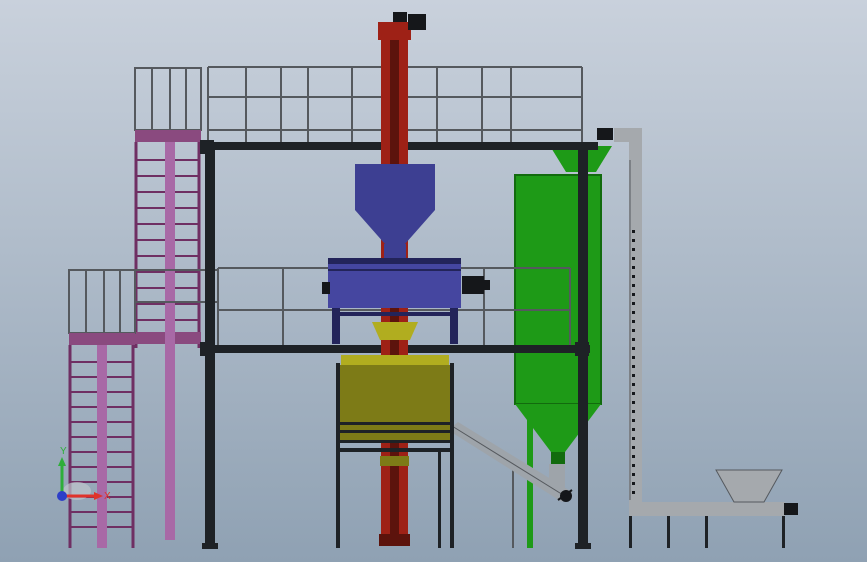  I want to click on z-conveyor-vertical, so click(635, 324).